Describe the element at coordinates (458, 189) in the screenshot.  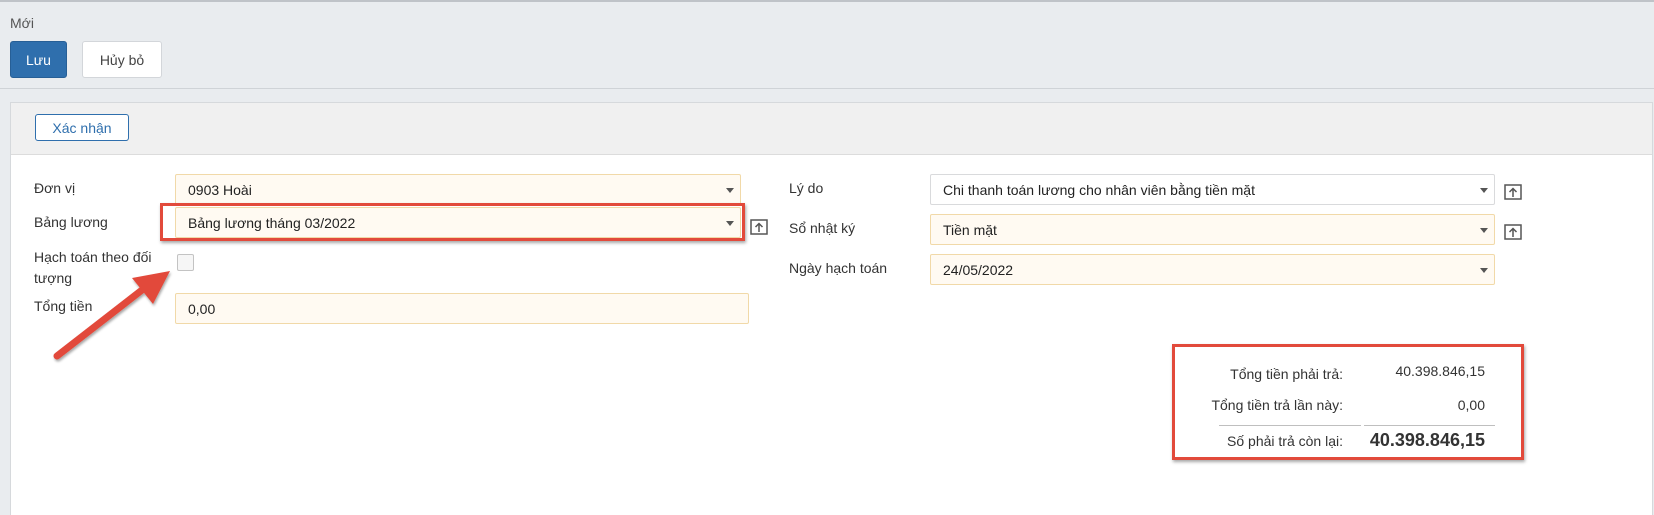
I see `don-vi-select: 0903 Hoài` at that location.